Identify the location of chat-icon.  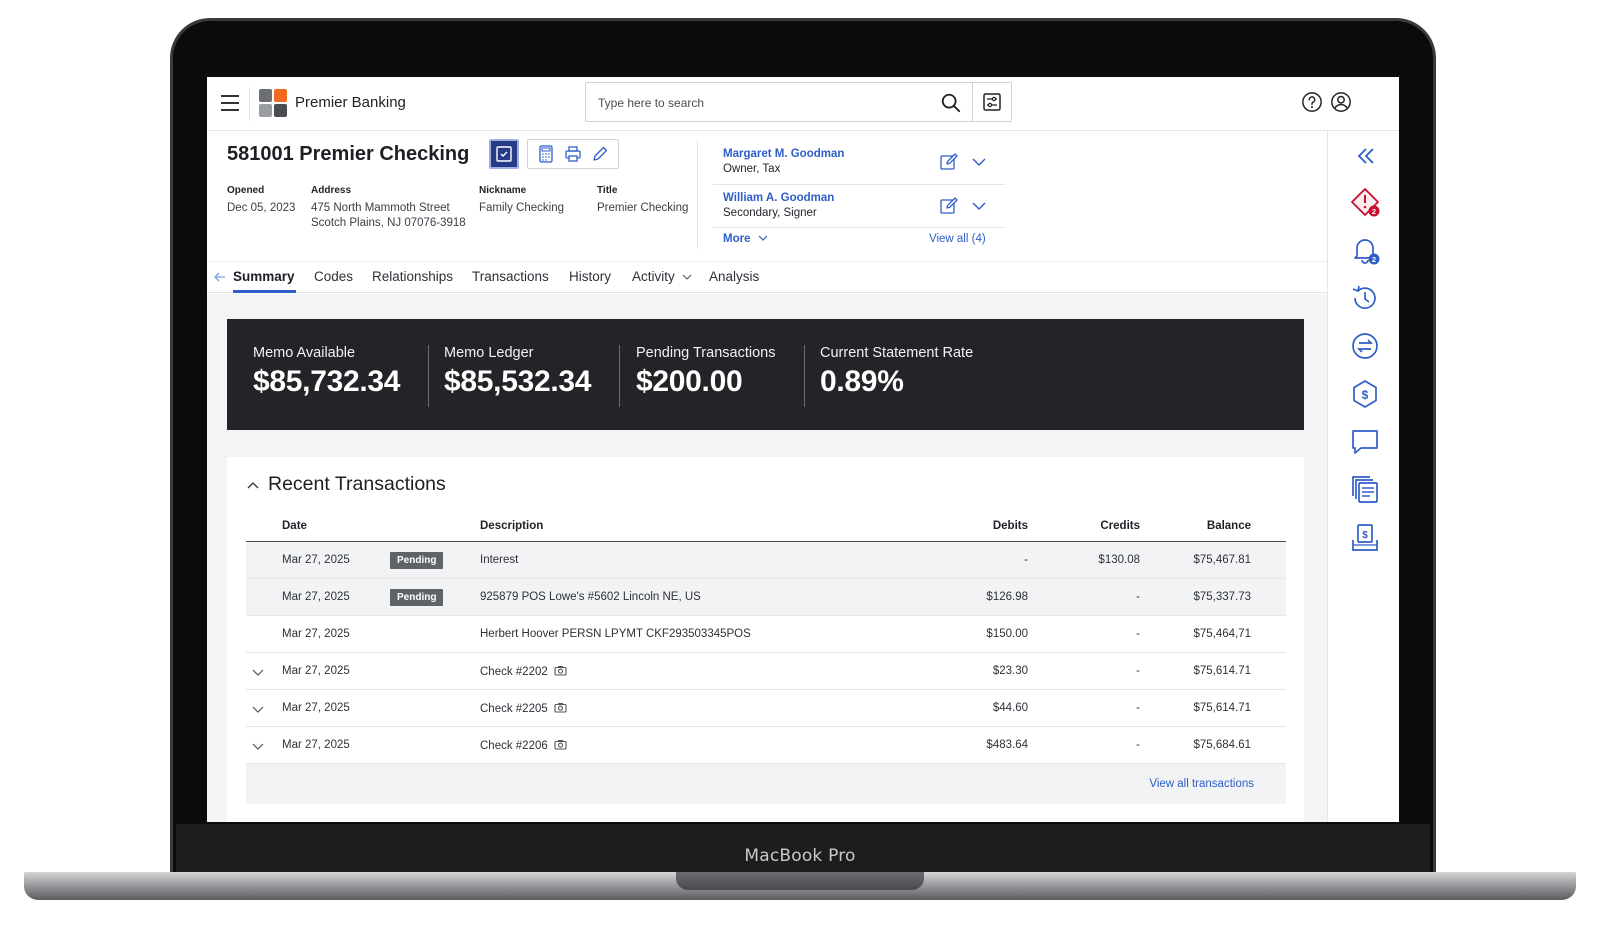
(1365, 442).